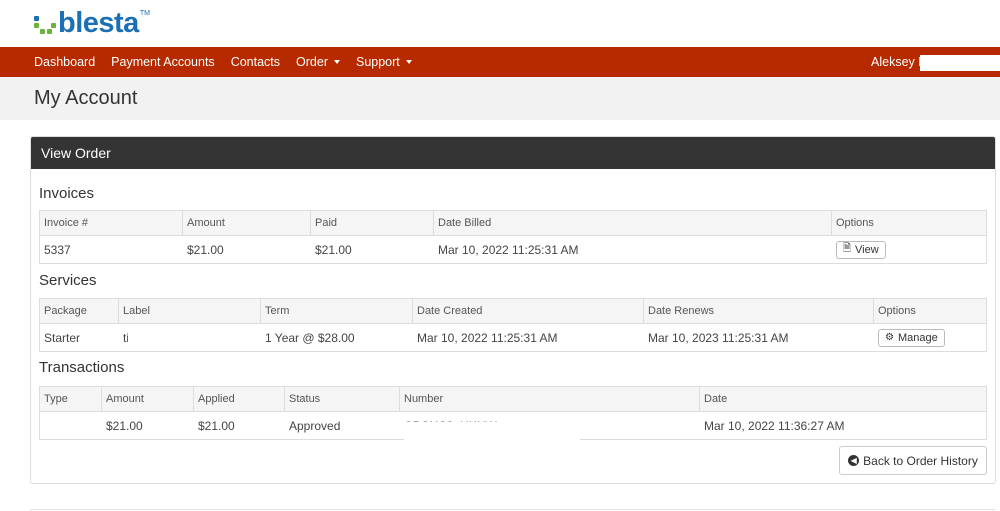 This screenshot has width=1000, height=511. What do you see at coordinates (82, 367) in the screenshot?
I see `transactions-title: Transactions` at bounding box center [82, 367].